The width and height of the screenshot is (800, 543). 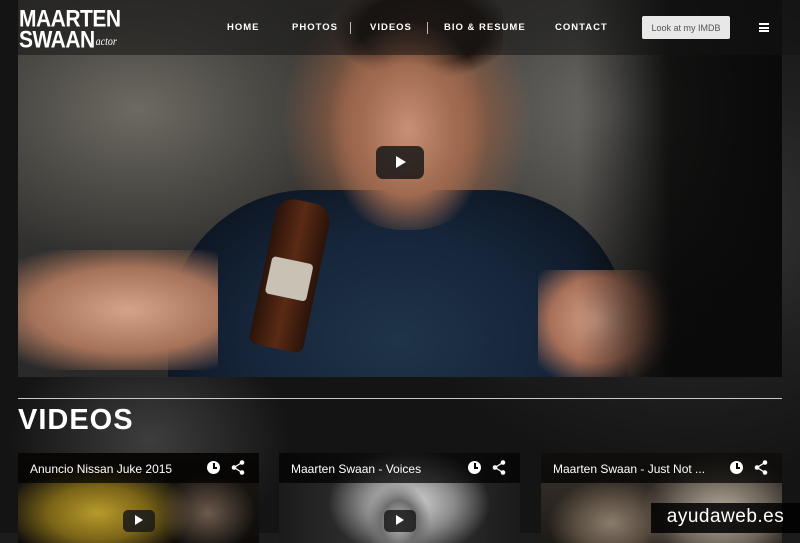 What do you see at coordinates (725, 518) in the screenshot?
I see `watermark: ayudaweb.es` at bounding box center [725, 518].